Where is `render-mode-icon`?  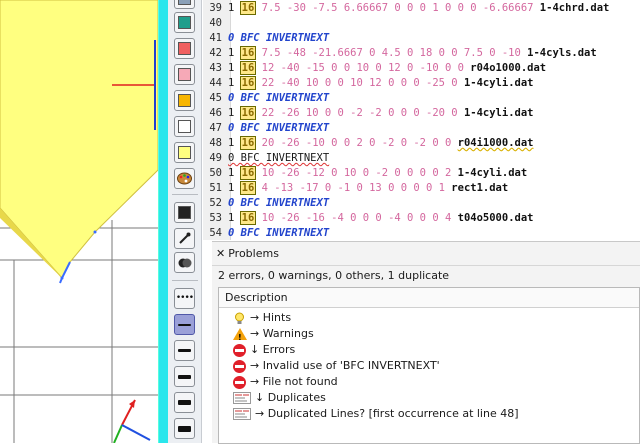
render-mode-icon is located at coordinates (184, 262).